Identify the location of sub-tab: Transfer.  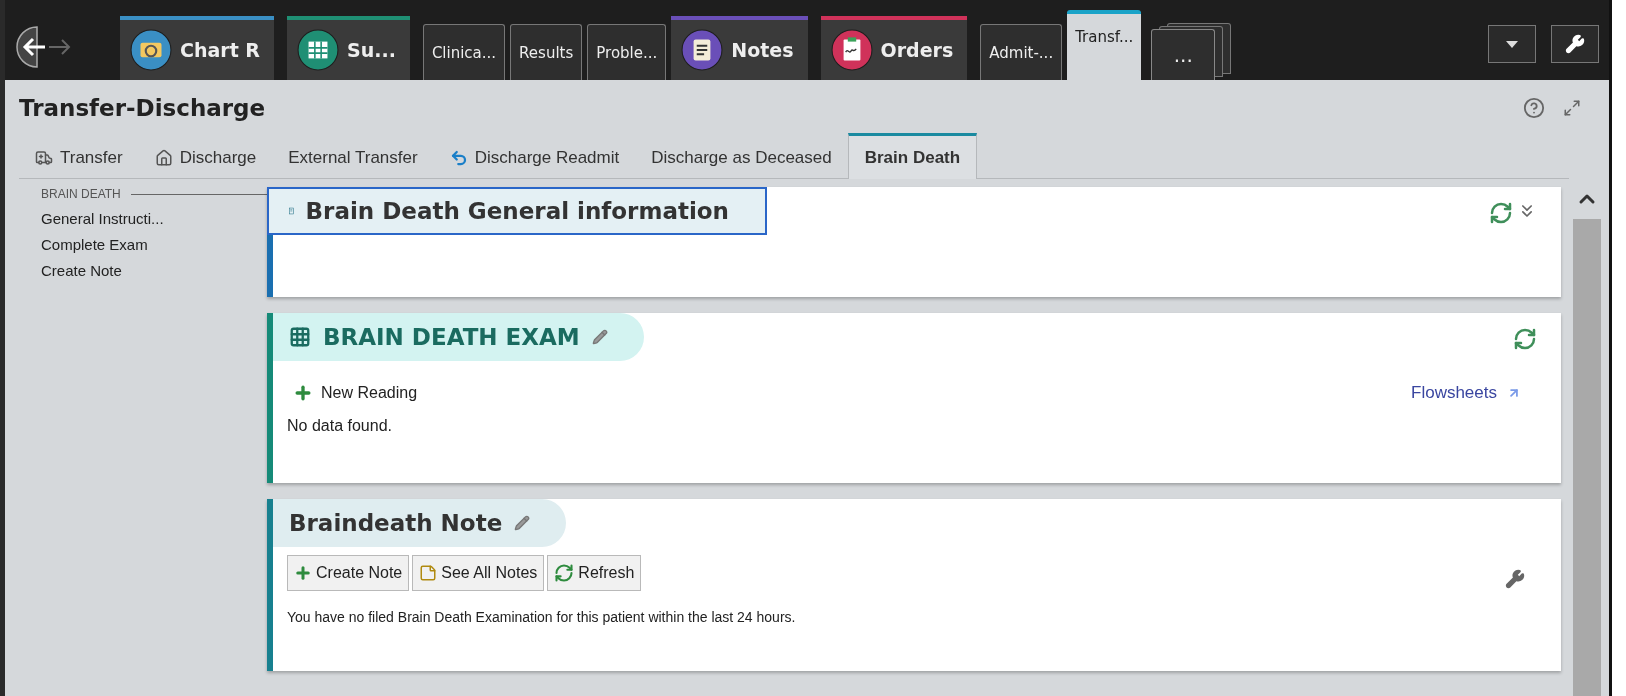
(79, 158).